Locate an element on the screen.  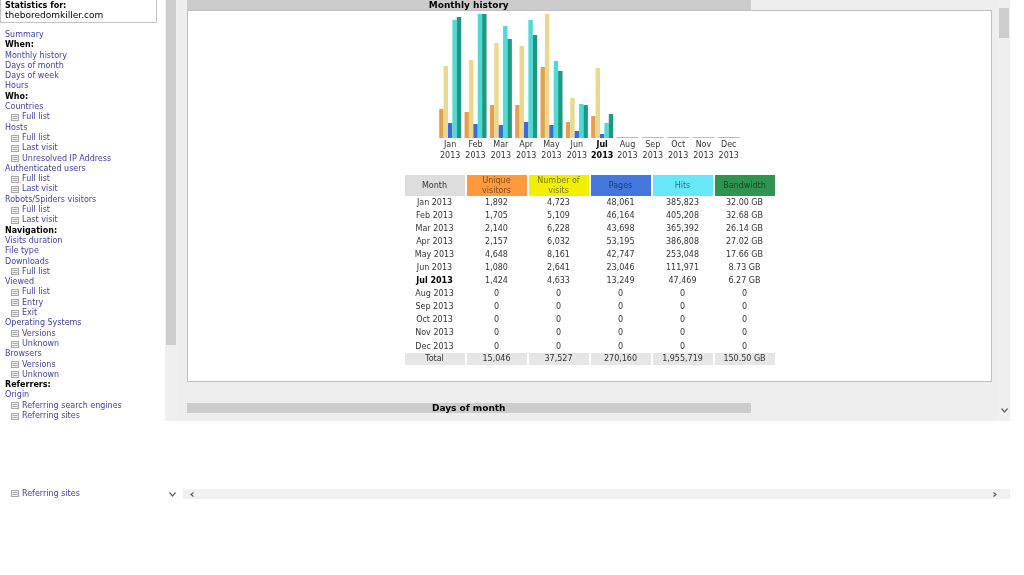
sidebar-sublink: Referring search engines is located at coordinates (72, 405).